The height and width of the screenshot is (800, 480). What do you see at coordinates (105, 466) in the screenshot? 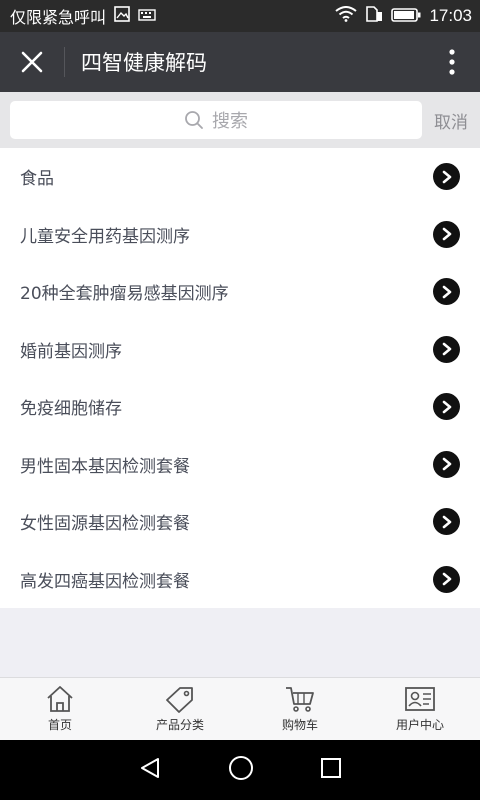
I see `list-item-label: 男性固本基因检测套餐` at bounding box center [105, 466].